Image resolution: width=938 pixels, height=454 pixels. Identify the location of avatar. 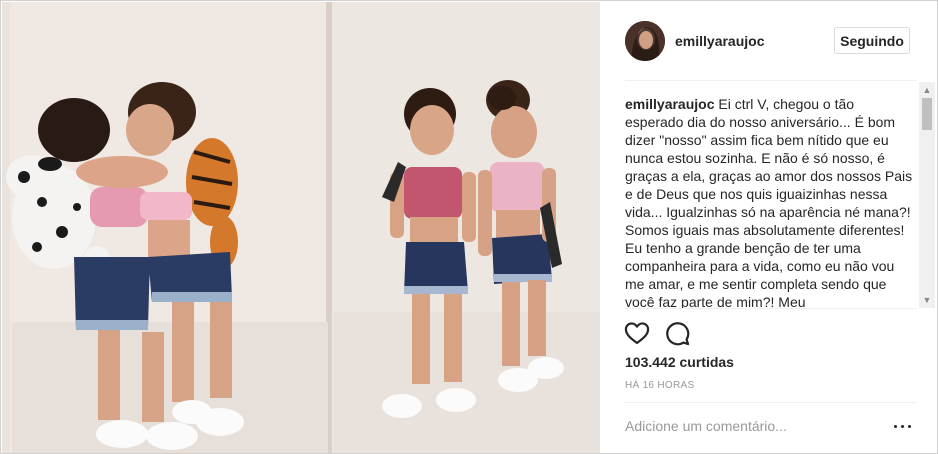
(645, 41).